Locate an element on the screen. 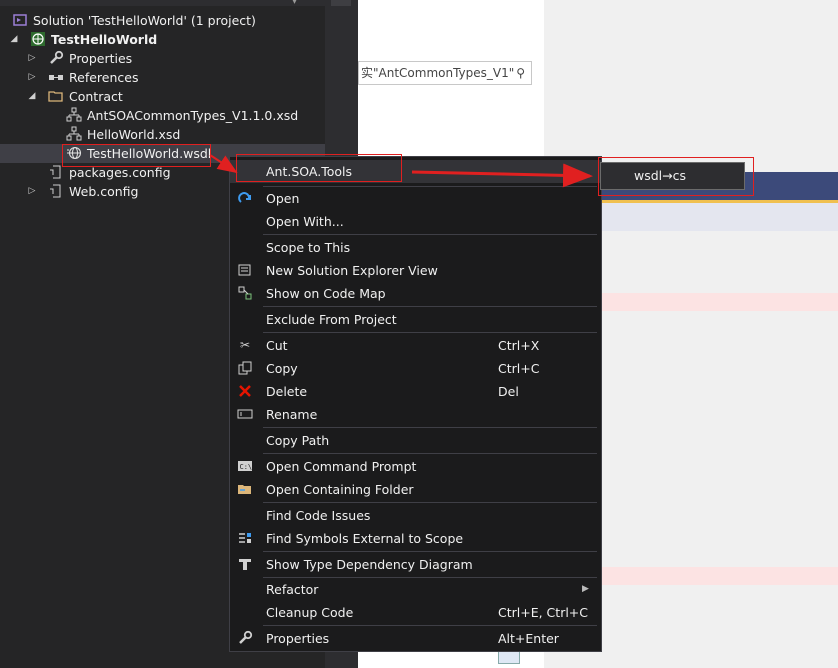  menu-item-label: Refactor is located at coordinates (292, 589).